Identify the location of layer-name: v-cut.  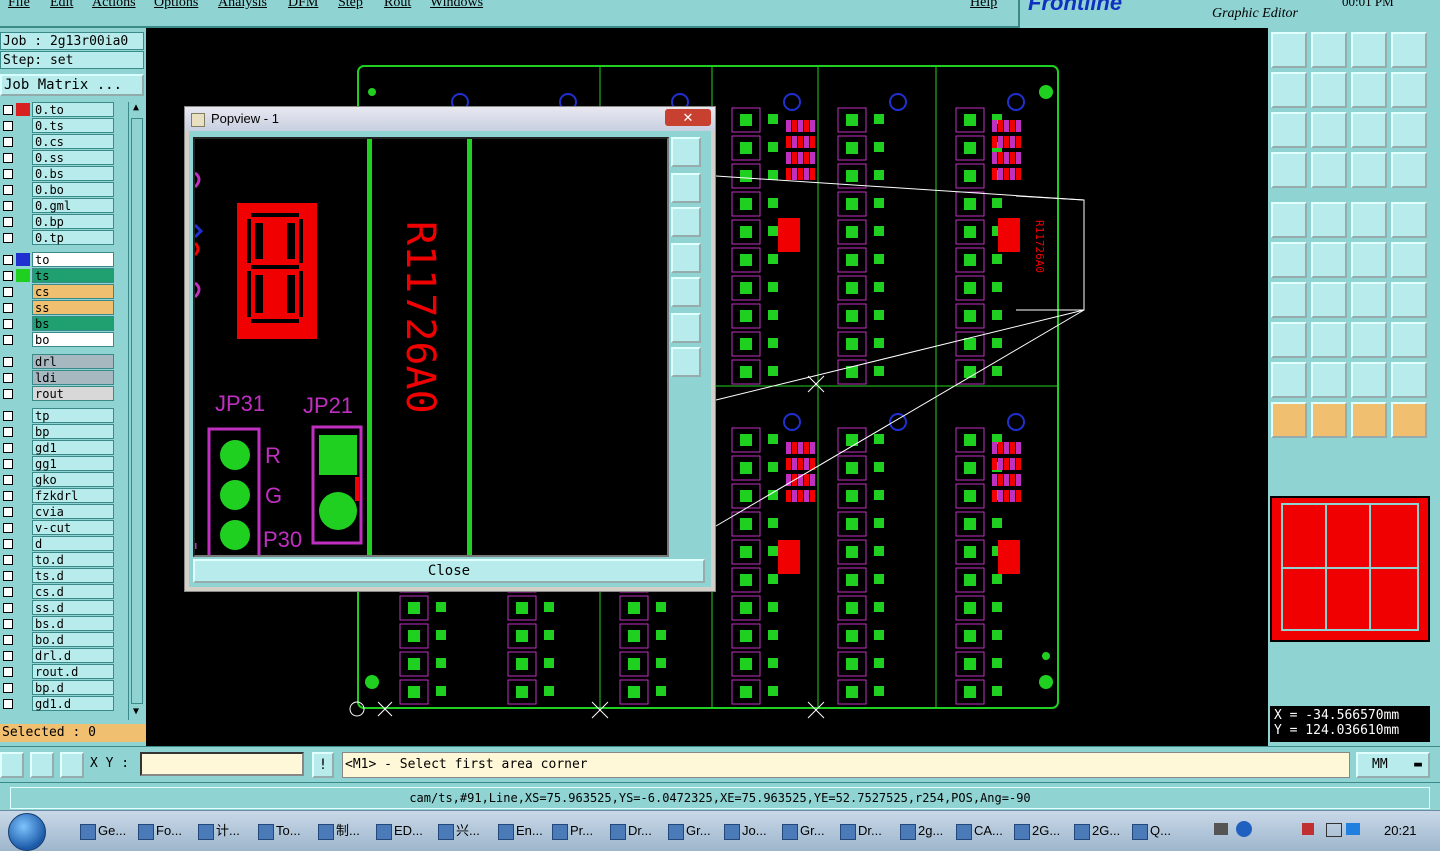
(73, 527).